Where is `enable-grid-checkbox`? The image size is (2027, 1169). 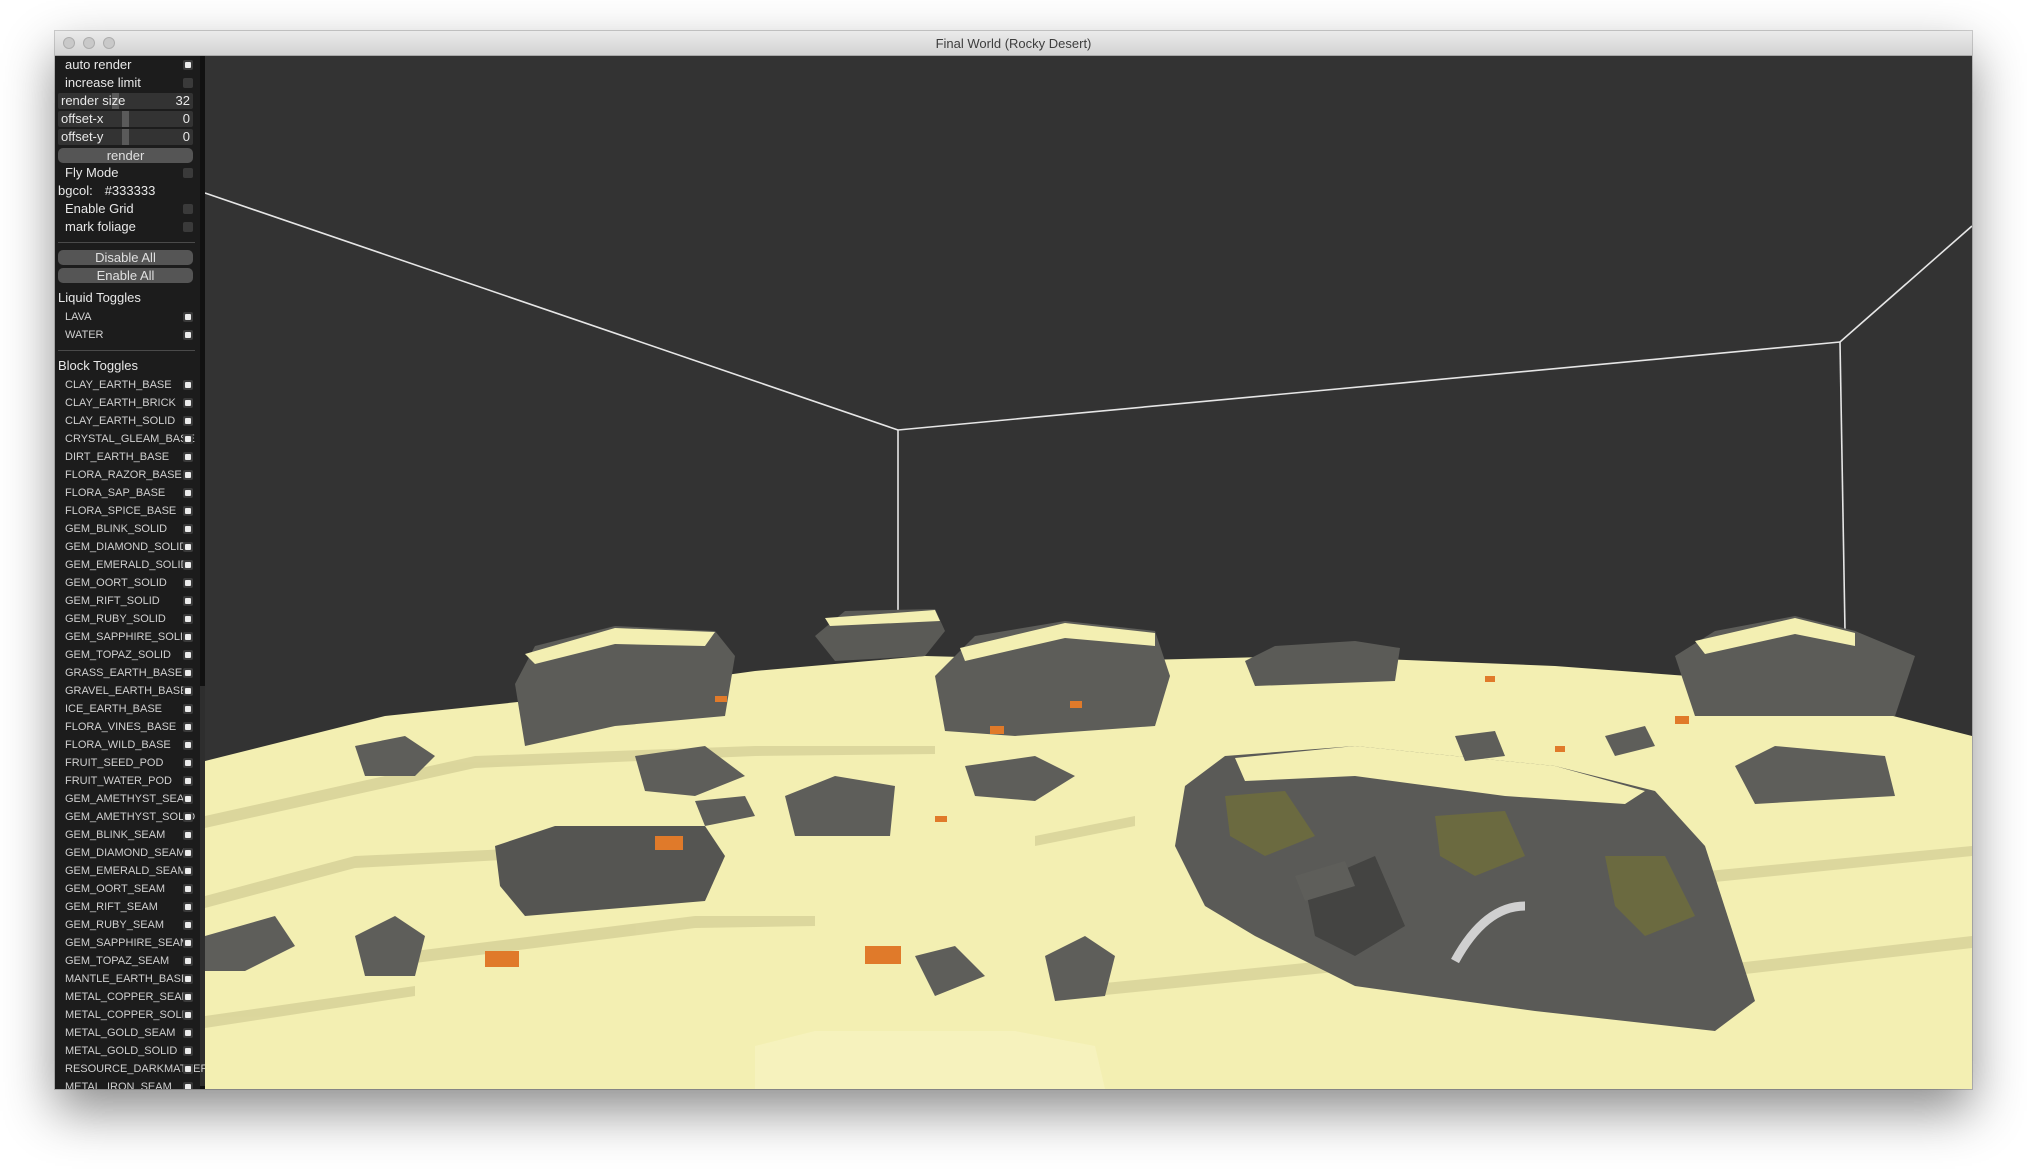
enable-grid-checkbox is located at coordinates (188, 209).